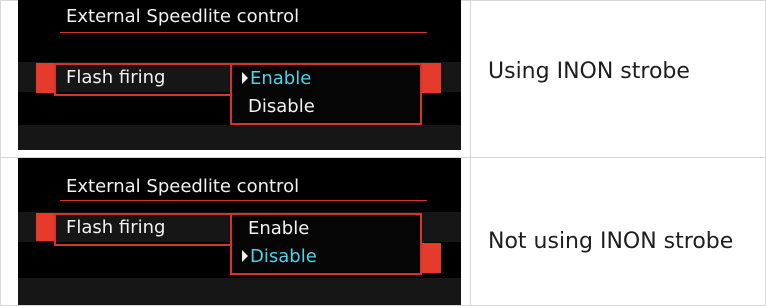 Image resolution: width=766 pixels, height=306 pixels. I want to click on row-description: Not using INON strobe, so click(611, 241).